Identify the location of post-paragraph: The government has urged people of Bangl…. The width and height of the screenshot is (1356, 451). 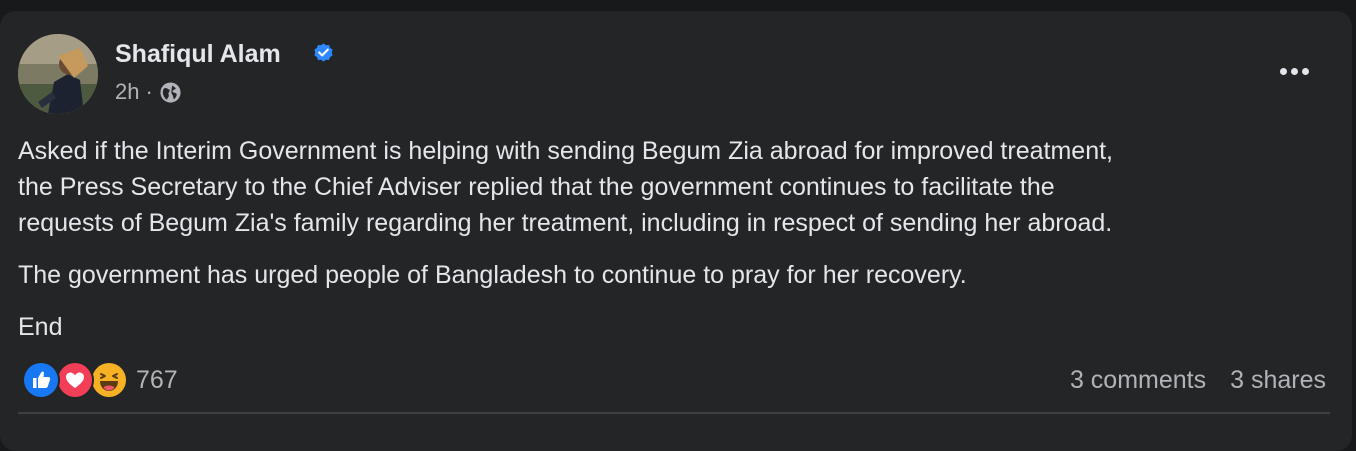
(492, 275).